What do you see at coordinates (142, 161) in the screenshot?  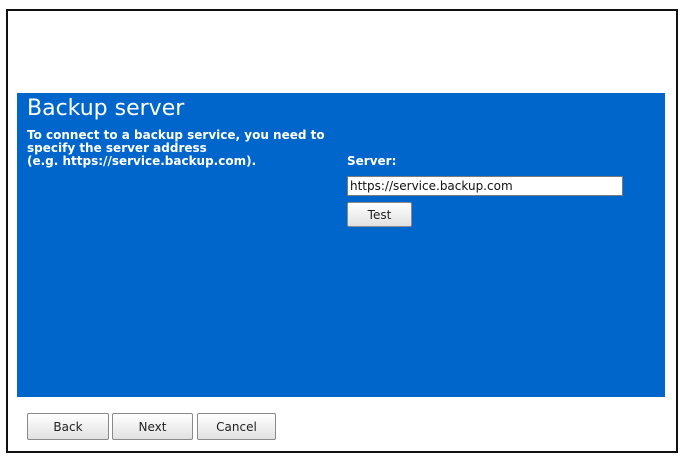 I see `description-line-3: (e.g. https://service.backup.com).` at bounding box center [142, 161].